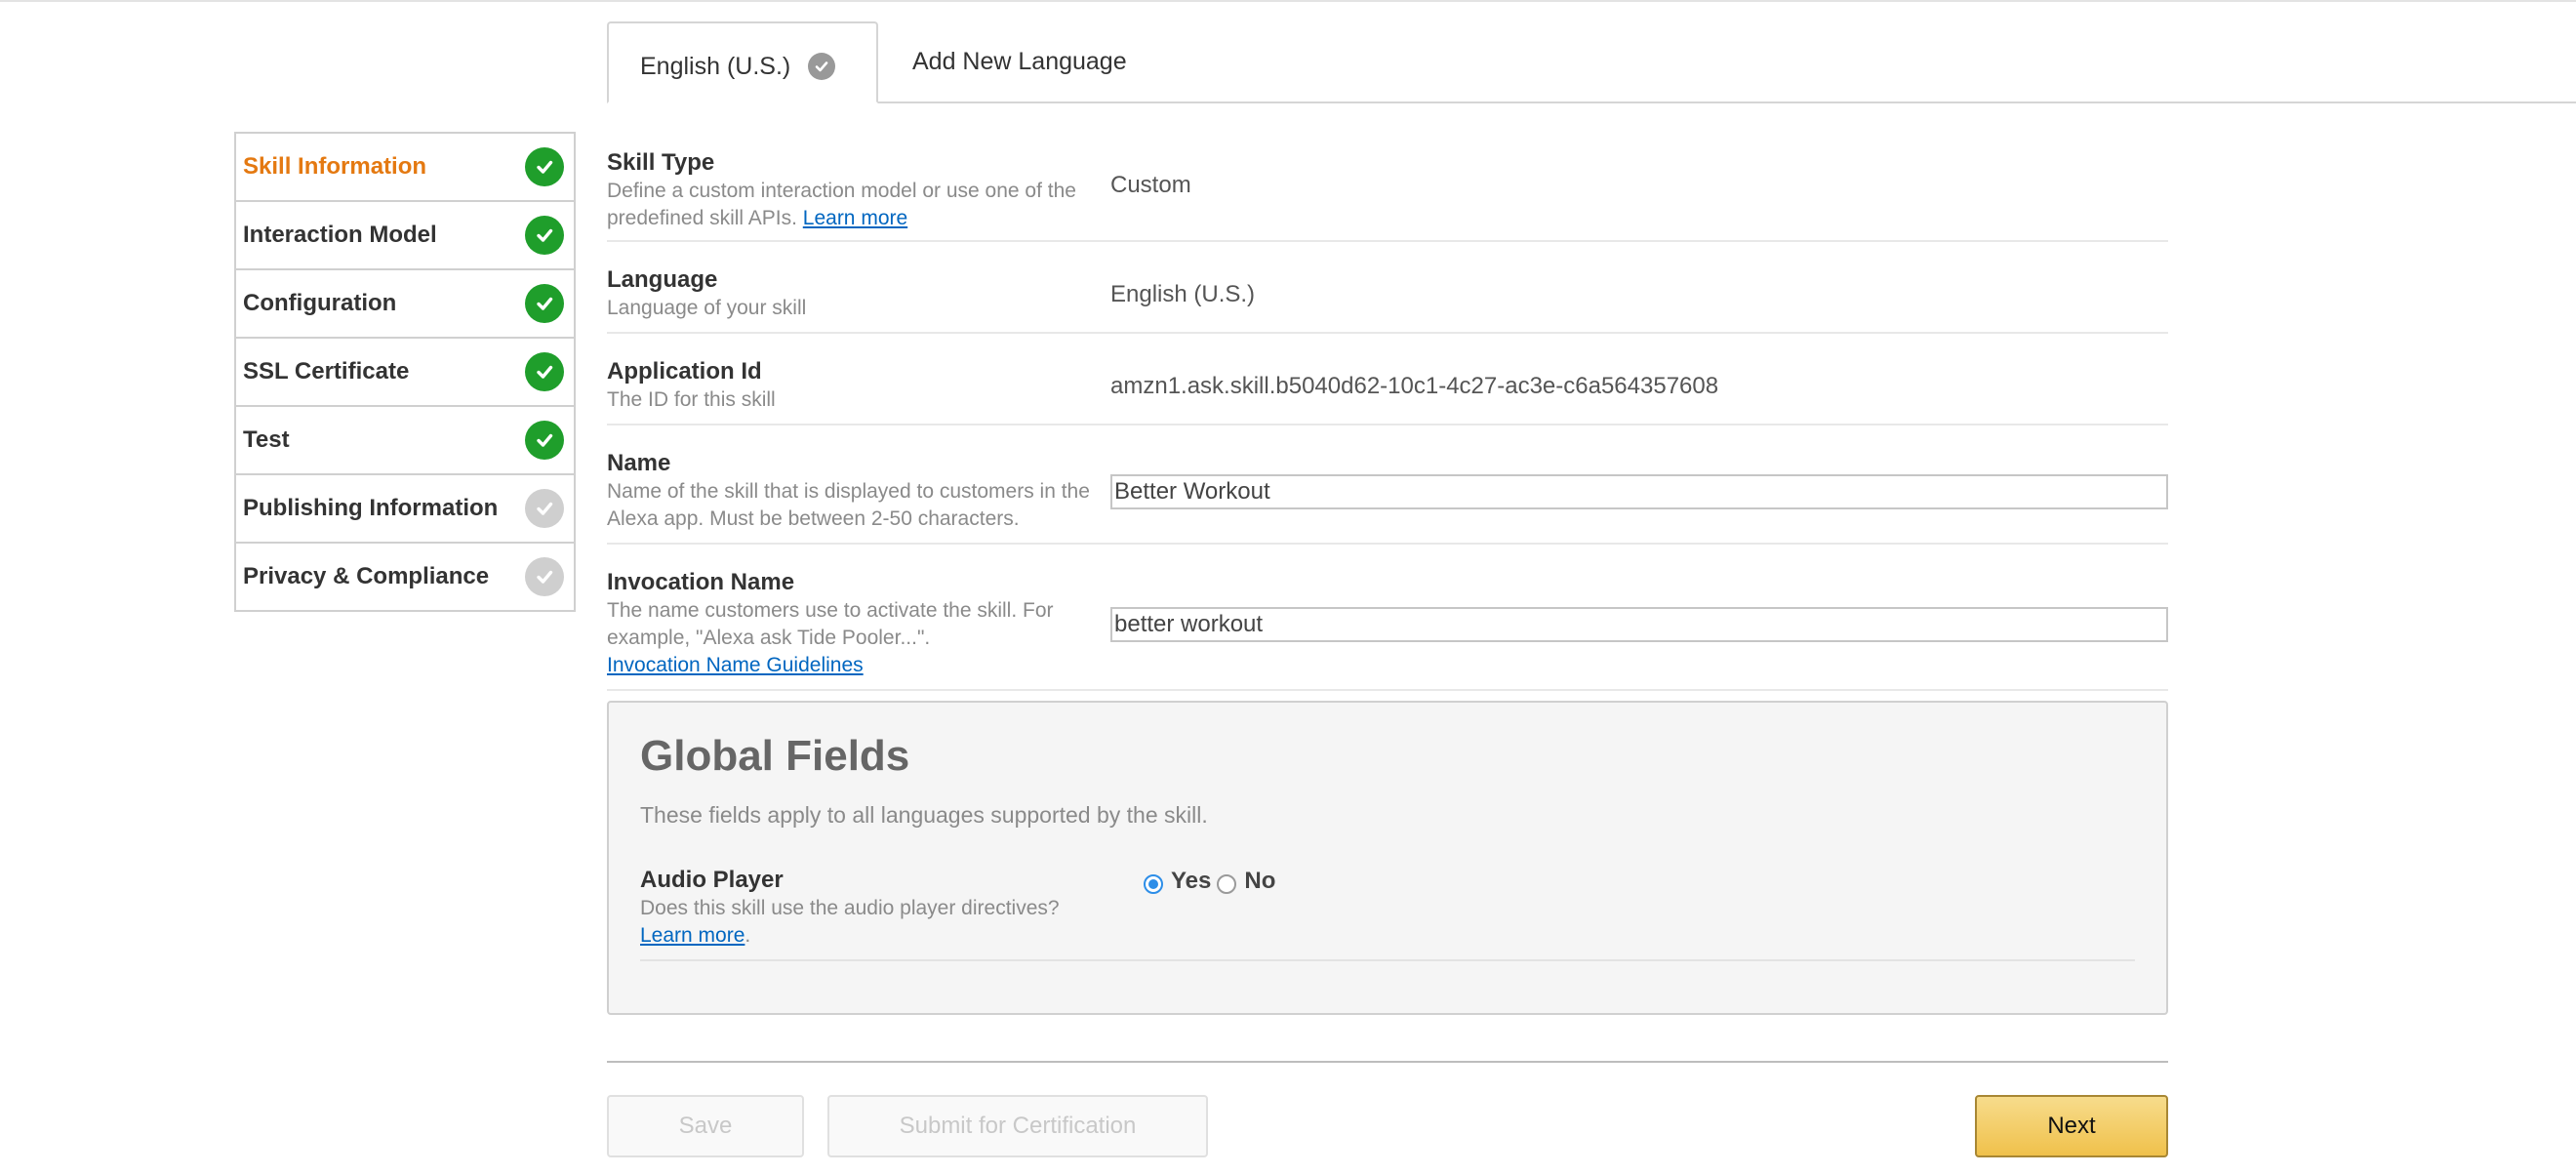  Describe the element at coordinates (2071, 1126) in the screenshot. I see `next-button: Next` at that location.